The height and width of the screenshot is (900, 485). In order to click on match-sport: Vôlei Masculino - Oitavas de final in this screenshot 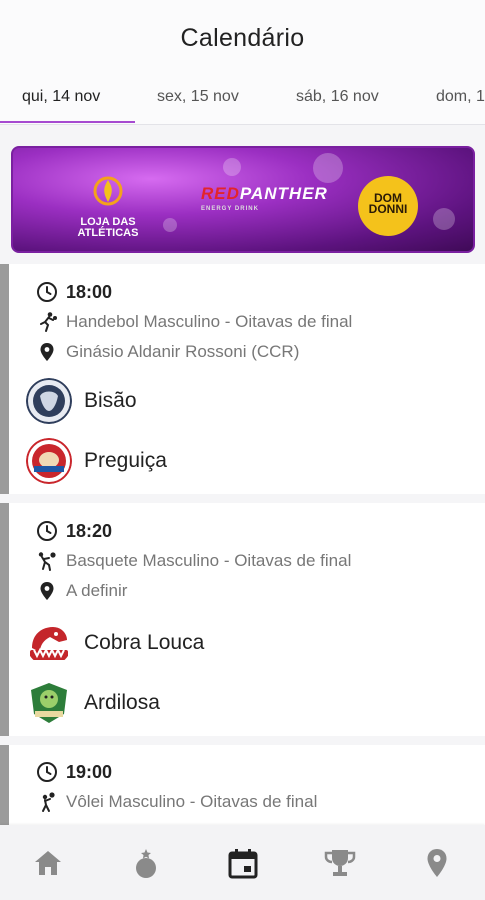, I will do `click(192, 801)`.